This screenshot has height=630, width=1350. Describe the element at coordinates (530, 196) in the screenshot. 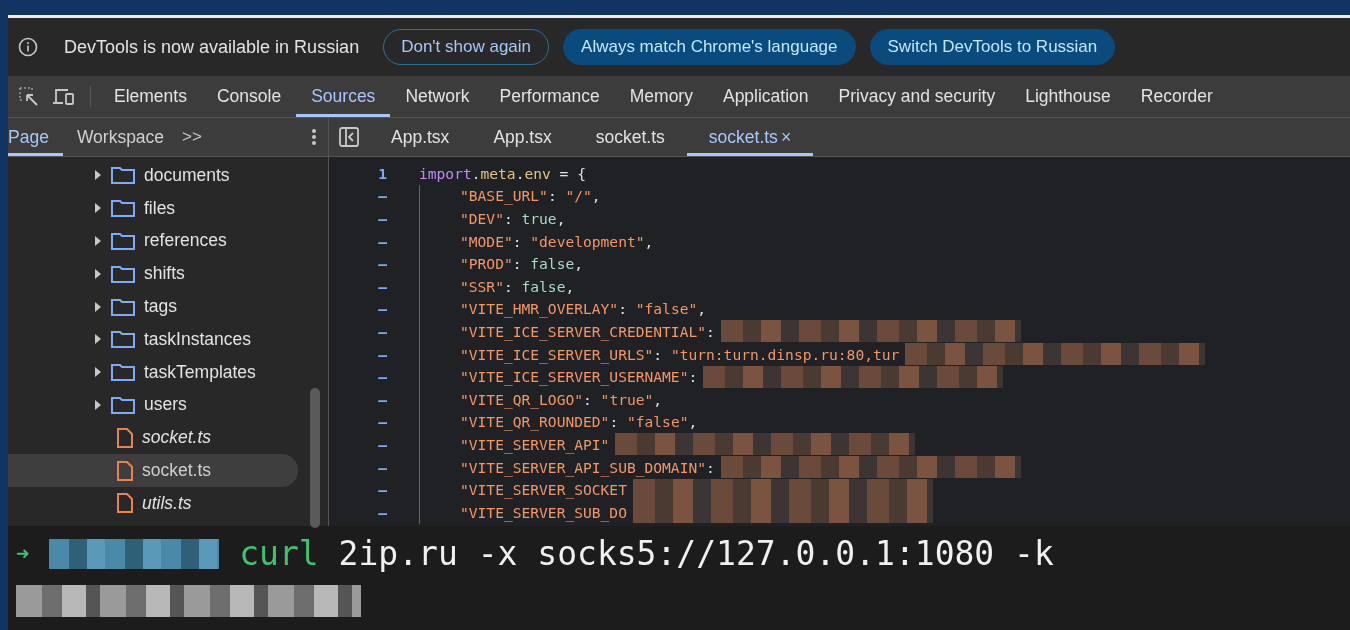

I see `code-line: "BASE_URL": "/",` at that location.